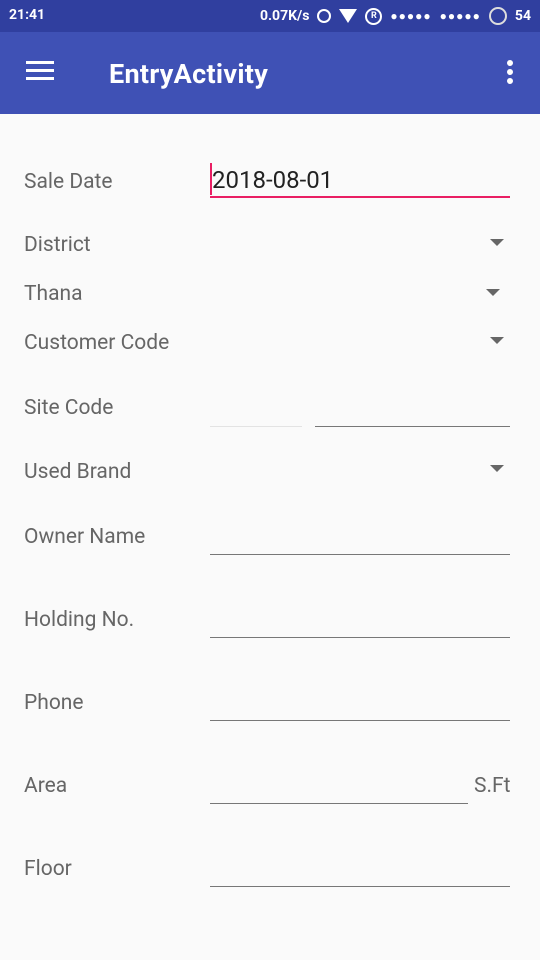  What do you see at coordinates (324, 16) in the screenshot?
I see `alarm-icon` at bounding box center [324, 16].